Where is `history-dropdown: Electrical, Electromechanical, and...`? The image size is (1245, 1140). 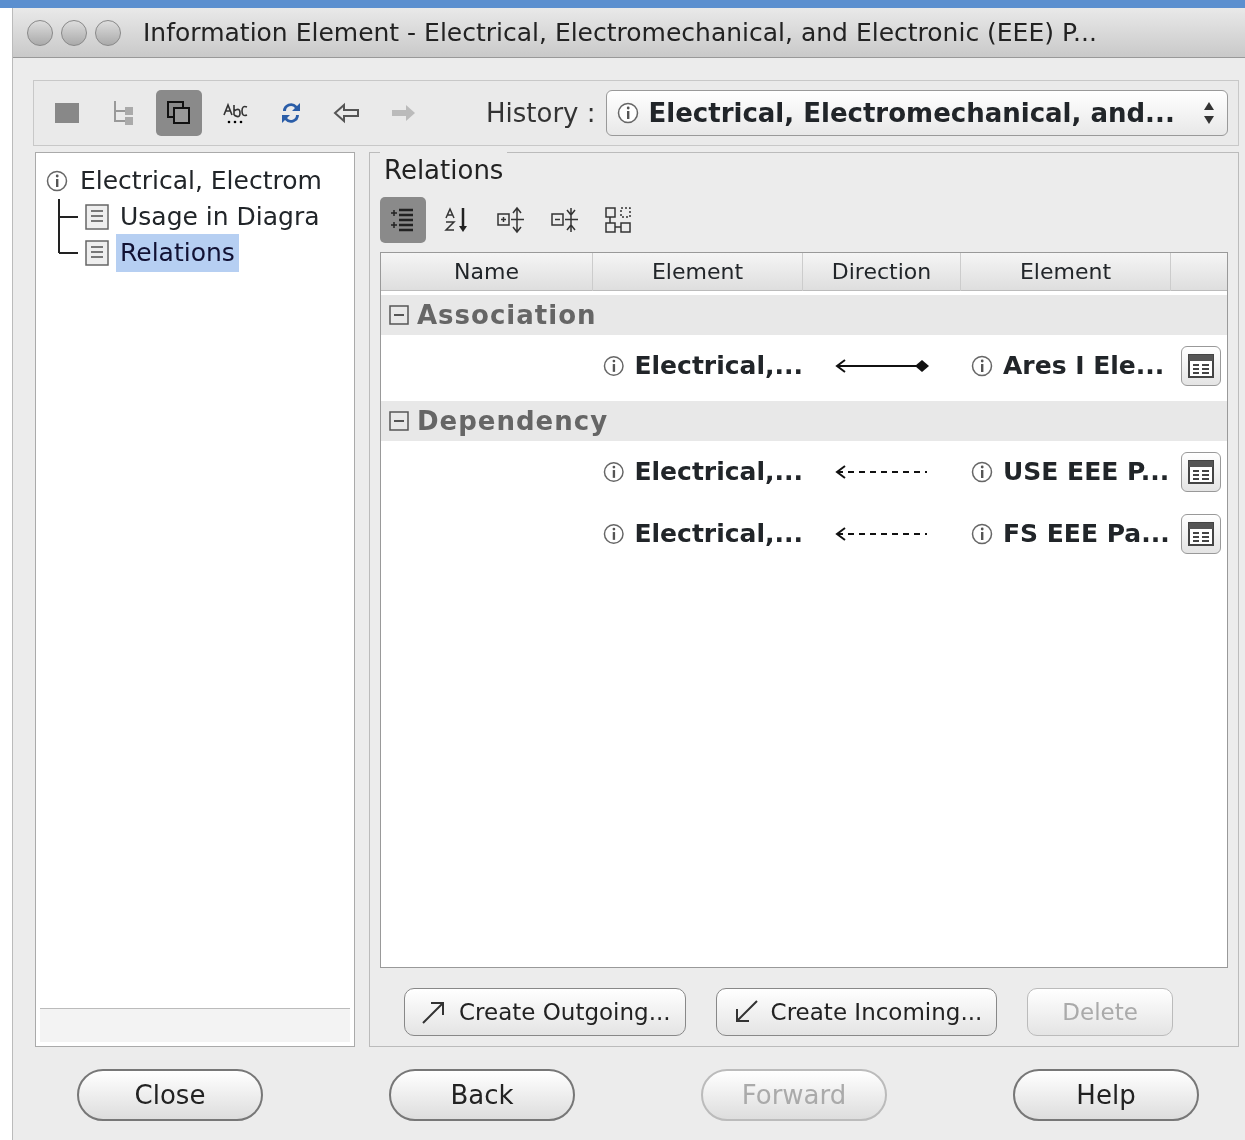
history-dropdown: Electrical, Electromechanical, and... is located at coordinates (916, 113).